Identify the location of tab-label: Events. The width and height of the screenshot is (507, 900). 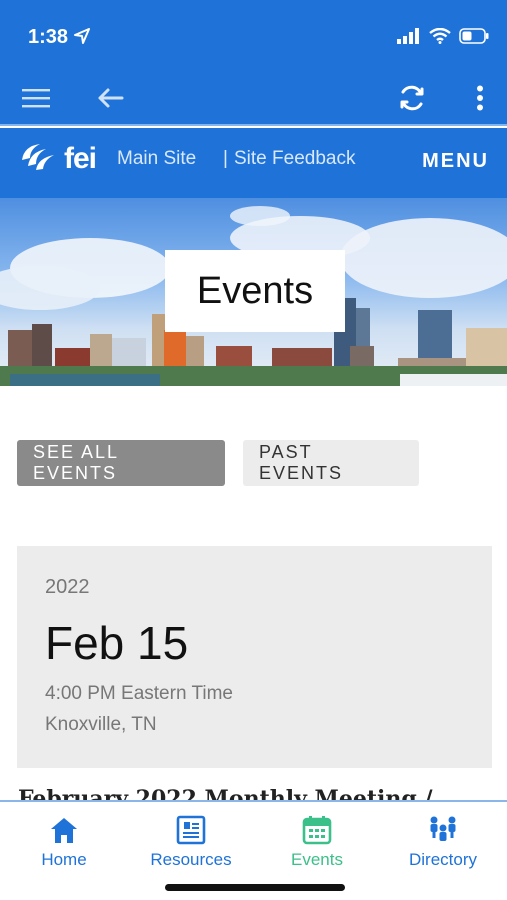
(317, 859).